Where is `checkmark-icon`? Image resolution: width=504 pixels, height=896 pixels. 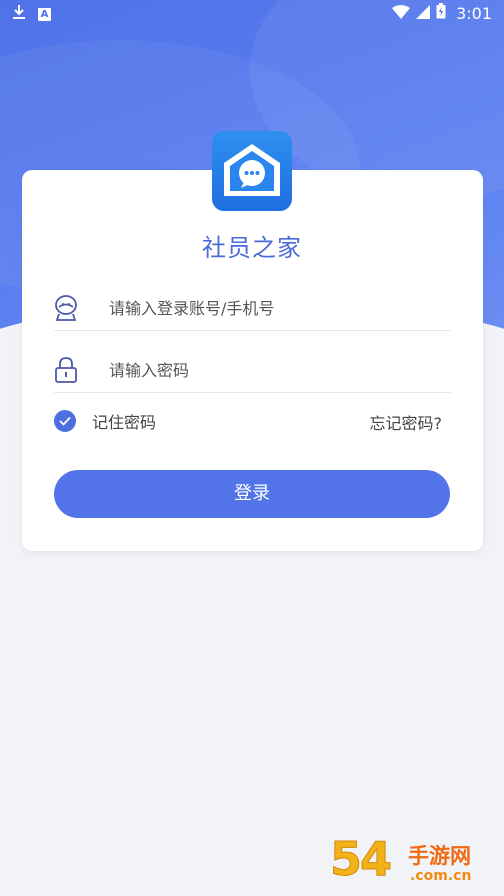
checkmark-icon is located at coordinates (65, 421).